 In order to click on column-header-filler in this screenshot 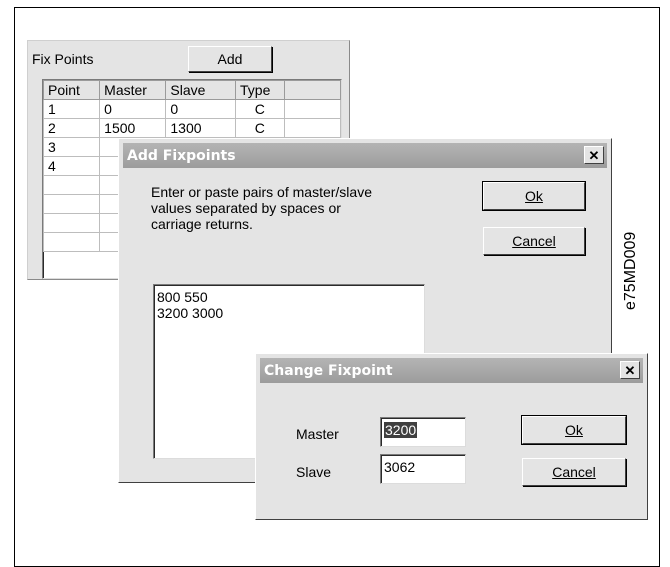, I will do `click(312, 90)`.